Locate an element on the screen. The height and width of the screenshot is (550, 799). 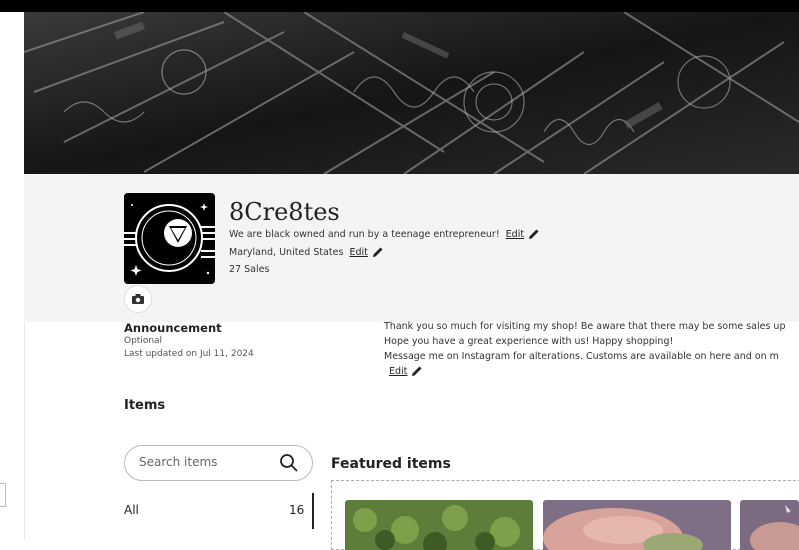
shop-location-row: Maryland, United States Edit is located at coordinates (306, 252).